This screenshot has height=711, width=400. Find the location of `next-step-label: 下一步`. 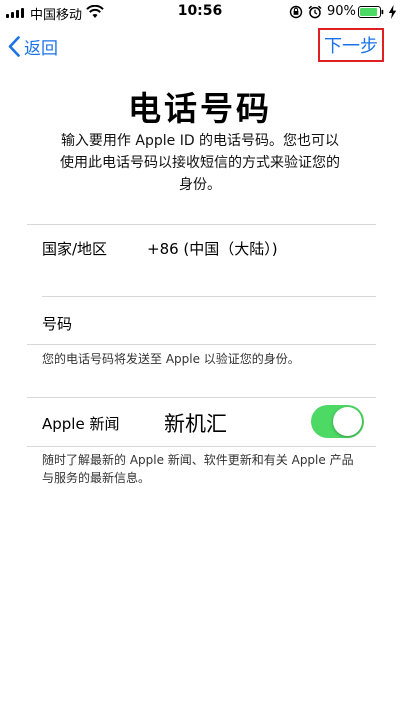

next-step-label: 下一步 is located at coordinates (351, 46).